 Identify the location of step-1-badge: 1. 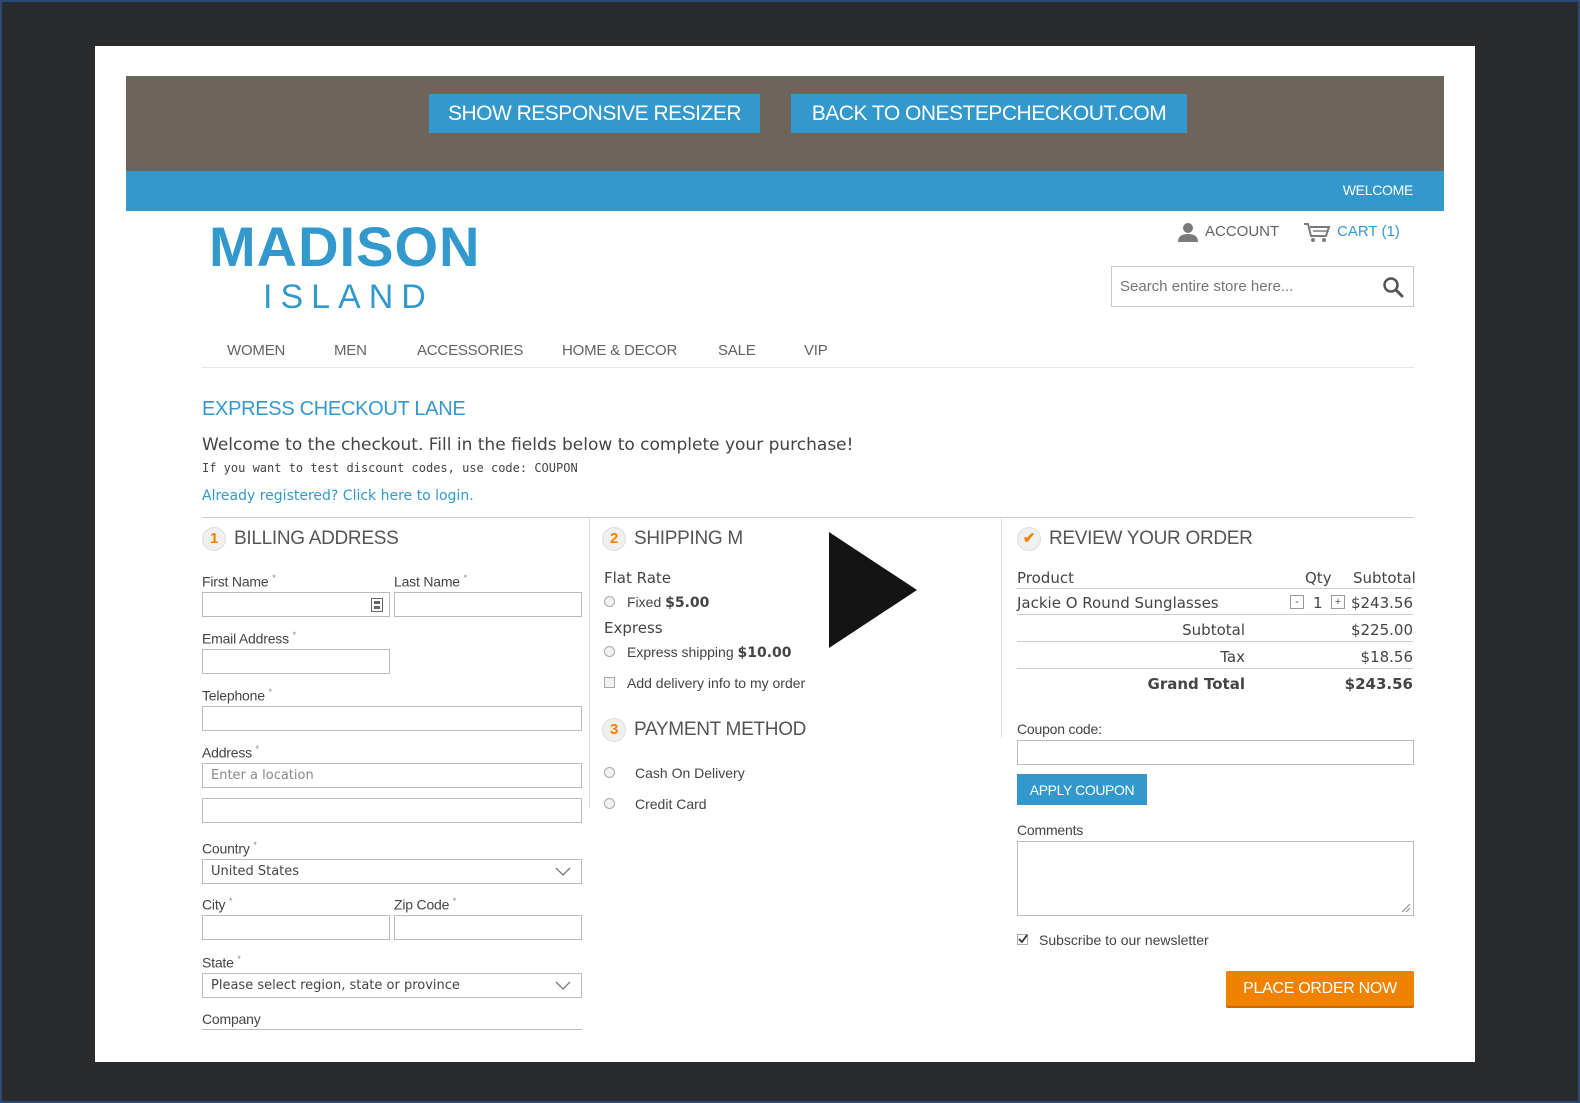
(214, 539).